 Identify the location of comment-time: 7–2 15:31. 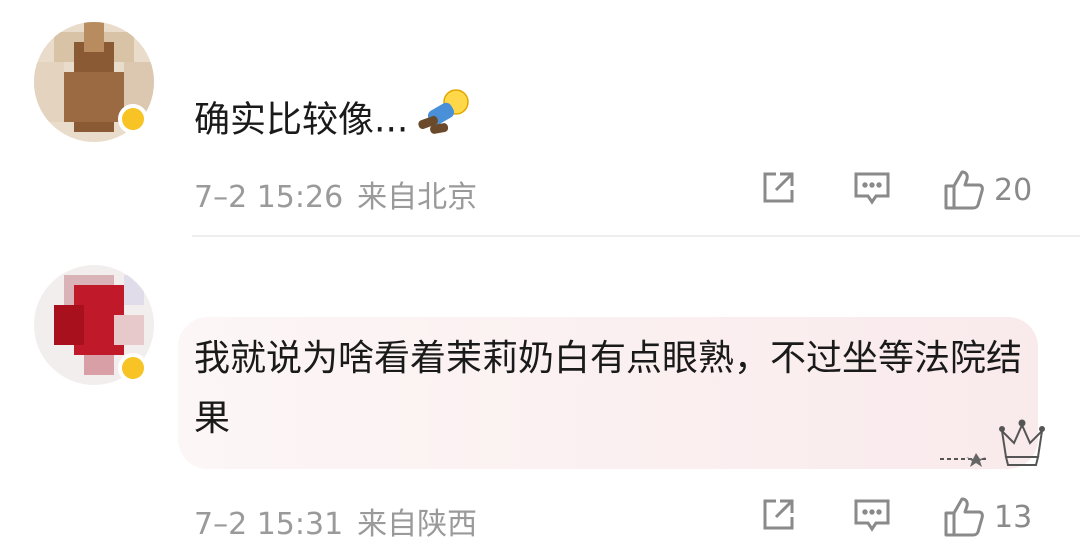
(269, 524).